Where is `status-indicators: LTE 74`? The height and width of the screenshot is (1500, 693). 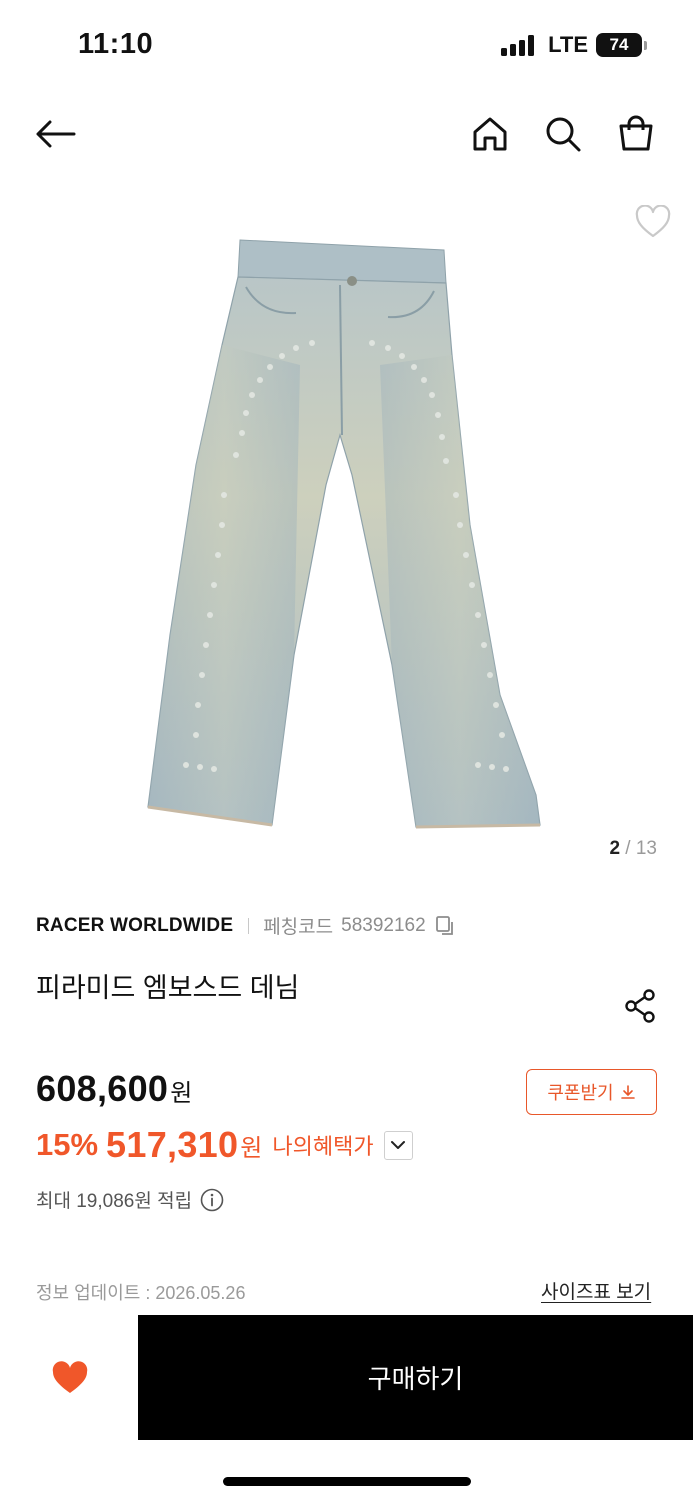
status-indicators: LTE 74 is located at coordinates (574, 45).